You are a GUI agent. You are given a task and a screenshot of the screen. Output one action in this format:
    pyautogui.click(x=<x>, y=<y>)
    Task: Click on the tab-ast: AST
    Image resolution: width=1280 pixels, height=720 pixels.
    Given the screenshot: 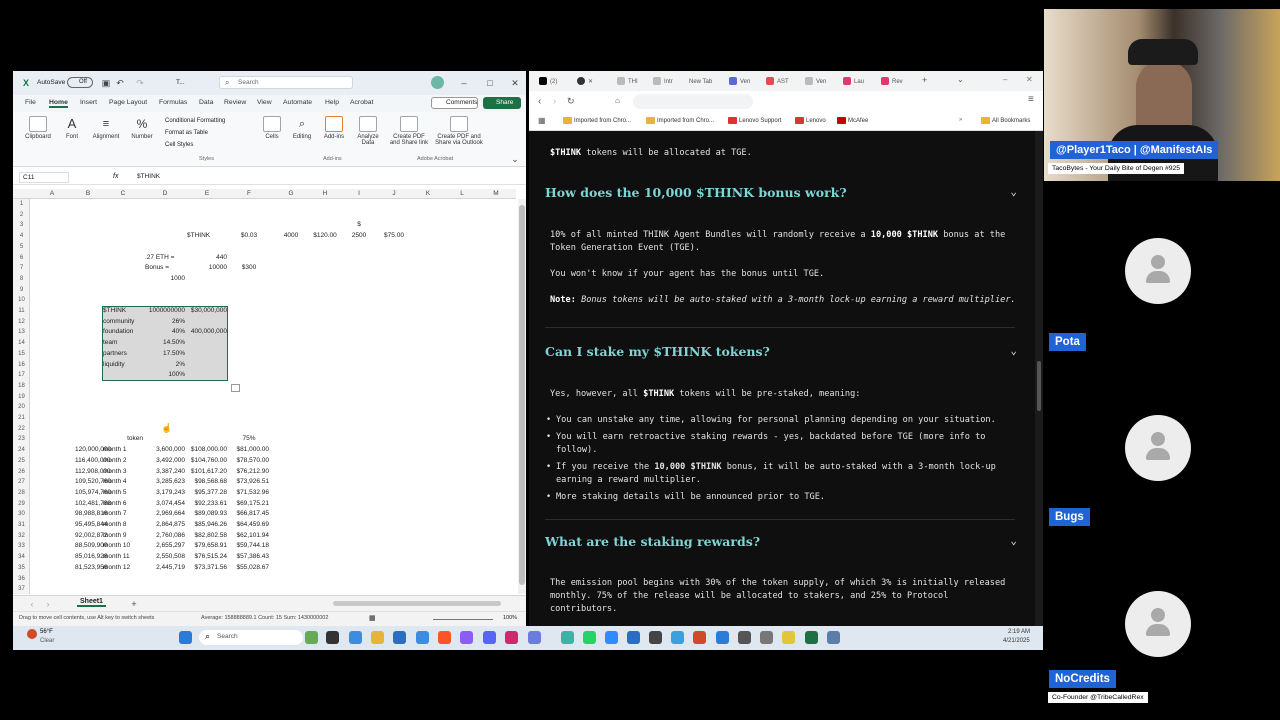 What is the action you would take?
    pyautogui.click(x=777, y=82)
    